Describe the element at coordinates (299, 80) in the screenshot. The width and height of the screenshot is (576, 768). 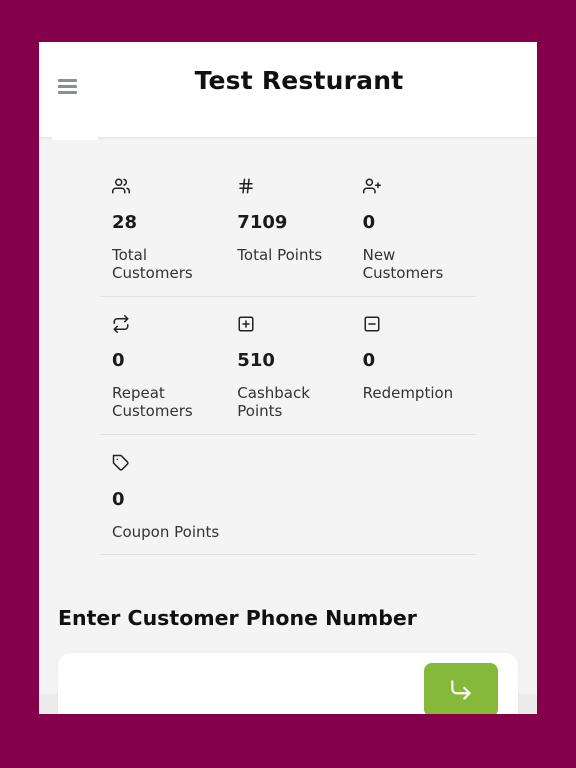
I see `page-title: Test Resturant` at that location.